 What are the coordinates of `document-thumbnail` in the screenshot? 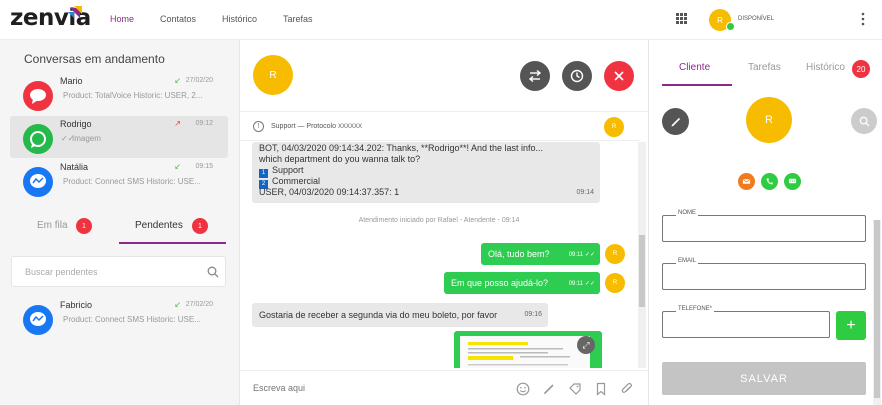 It's located at (525, 352).